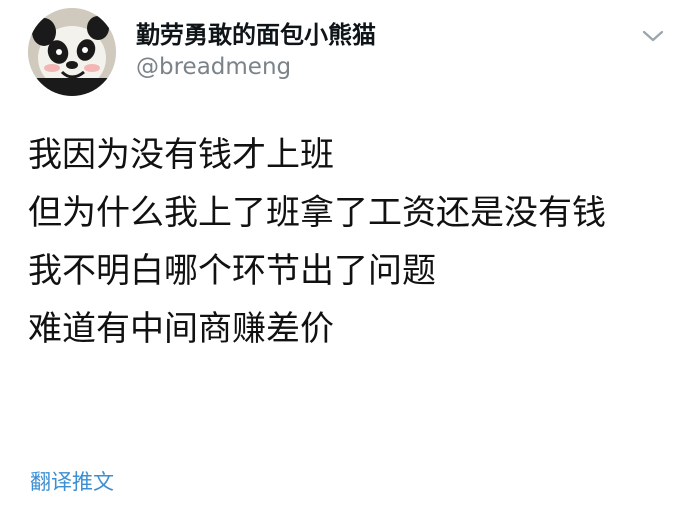 The image size is (690, 522). Describe the element at coordinates (256, 35) in the screenshot. I see `display-name: 勤劳勇敢的面包小熊猫` at that location.